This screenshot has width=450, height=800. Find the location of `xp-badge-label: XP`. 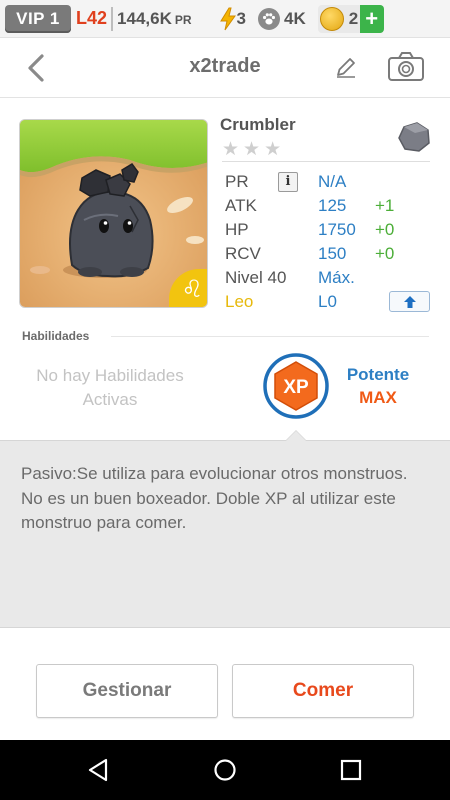

xp-badge-label: XP is located at coordinates (296, 387).